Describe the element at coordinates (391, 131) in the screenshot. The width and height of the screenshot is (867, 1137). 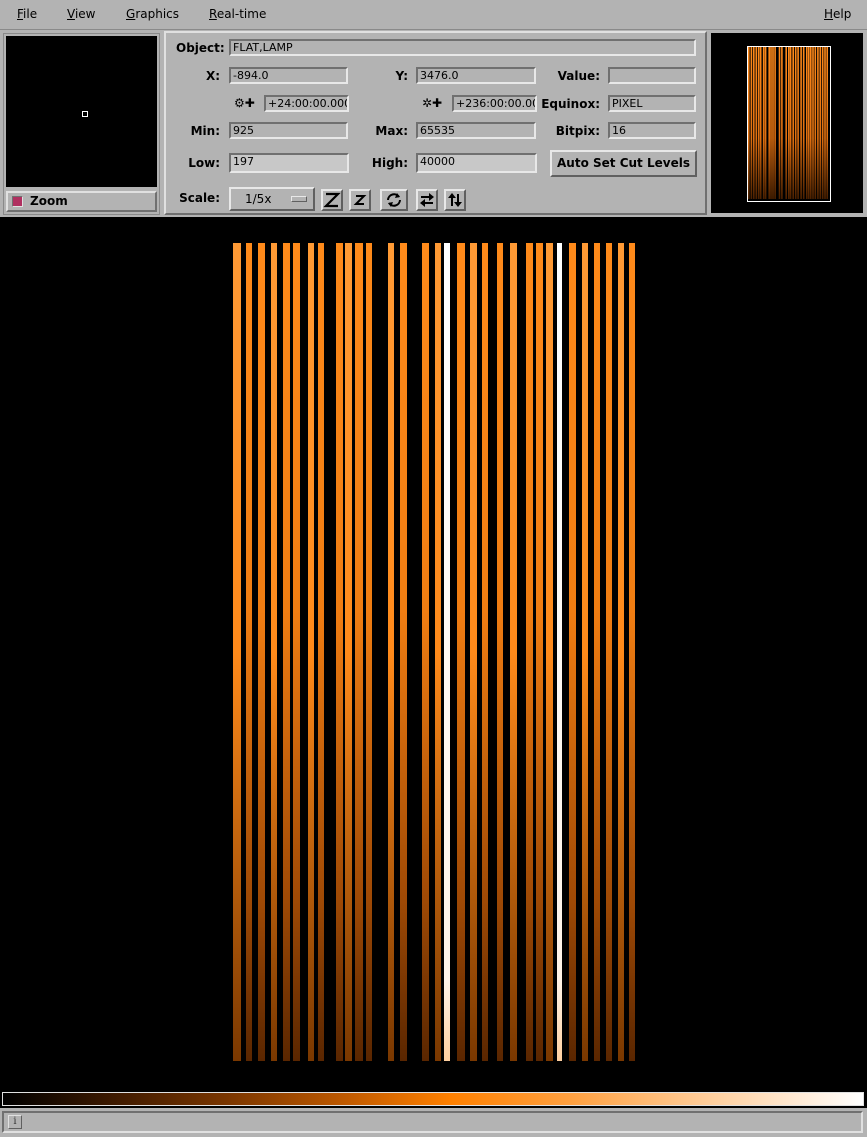
I see `max-label: Max:` at that location.